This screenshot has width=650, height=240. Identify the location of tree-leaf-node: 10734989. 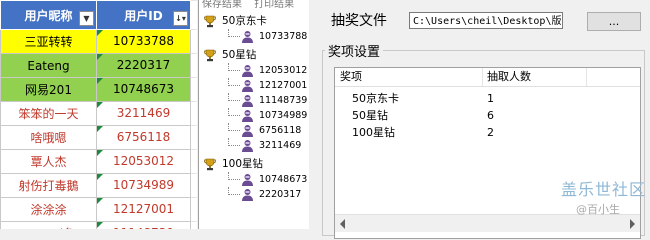
(254, 115).